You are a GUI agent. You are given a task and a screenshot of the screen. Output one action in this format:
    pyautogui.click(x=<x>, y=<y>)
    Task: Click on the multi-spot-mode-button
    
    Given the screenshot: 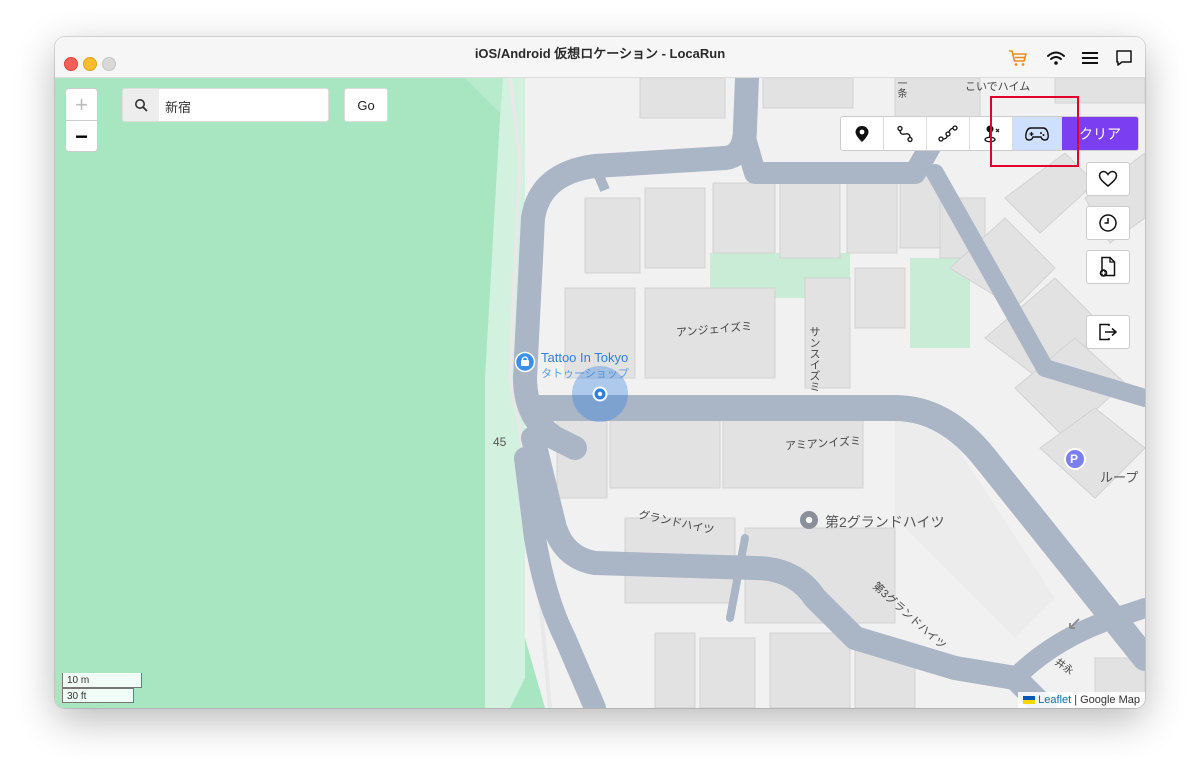 What is the action you would take?
    pyautogui.click(x=948, y=133)
    